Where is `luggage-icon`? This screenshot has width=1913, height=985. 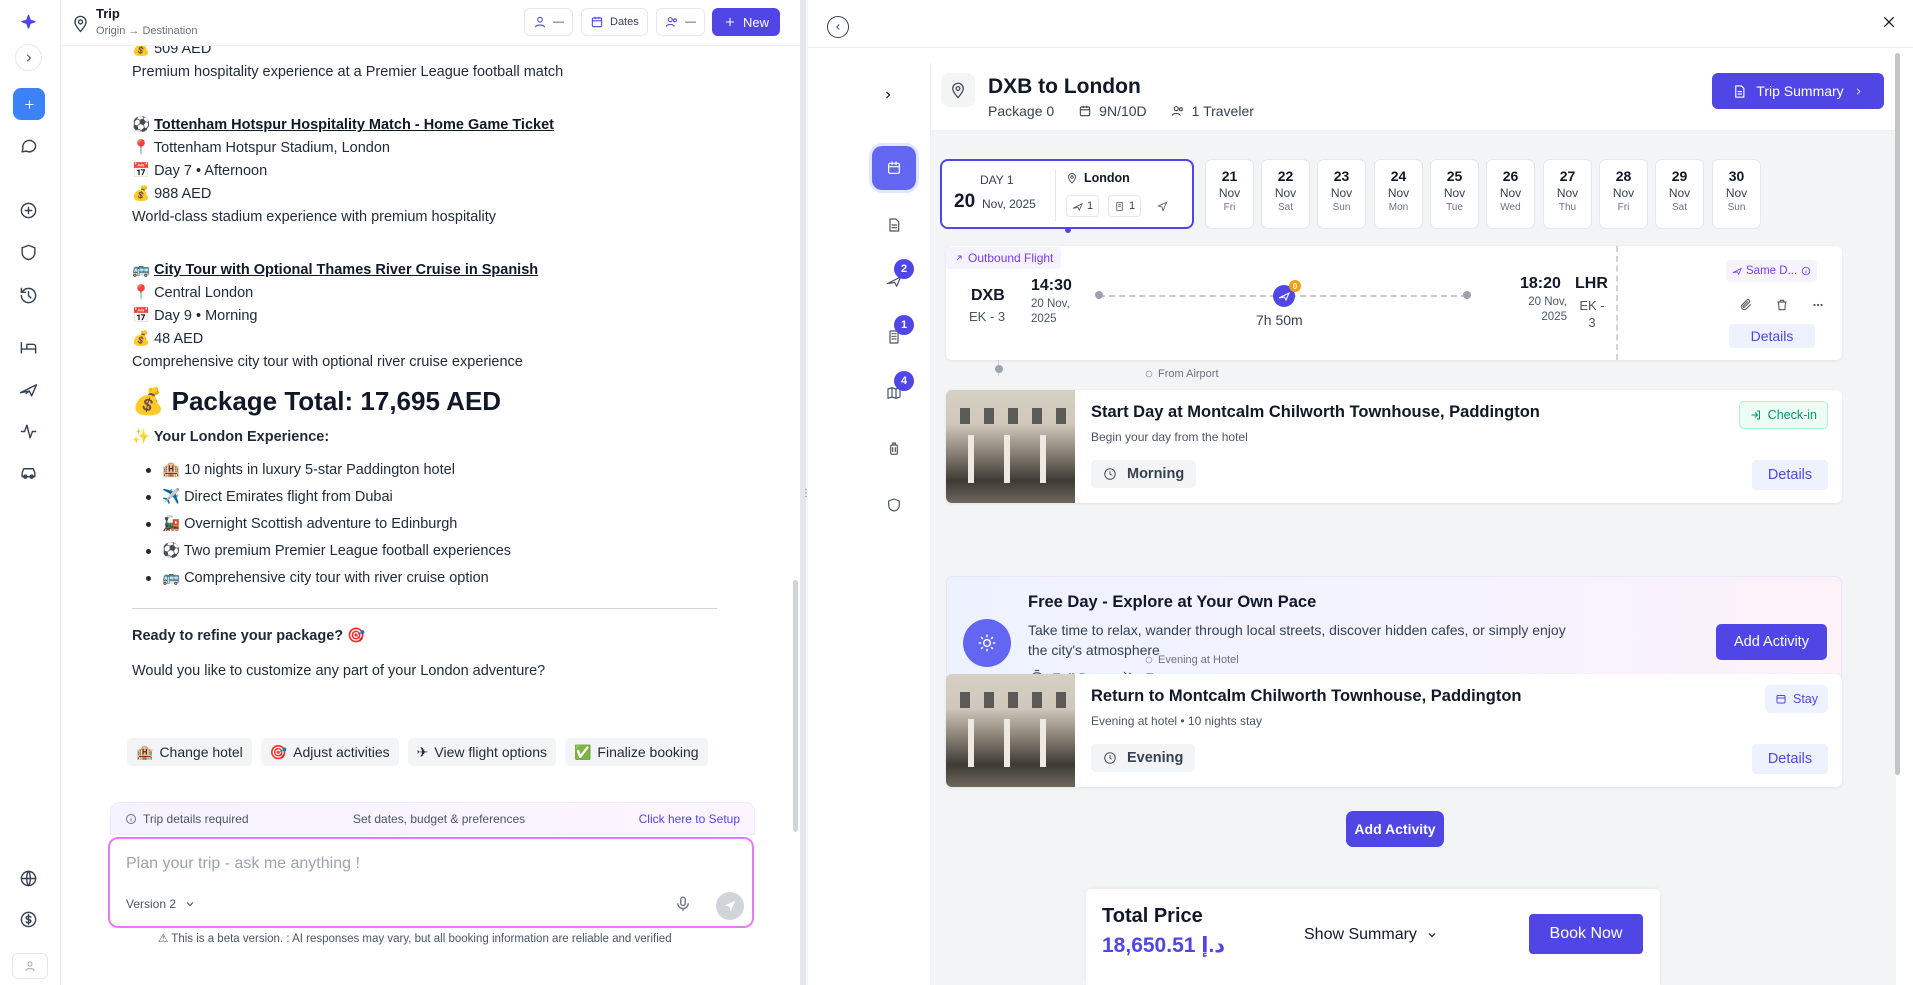
luggage-icon is located at coordinates (894, 448).